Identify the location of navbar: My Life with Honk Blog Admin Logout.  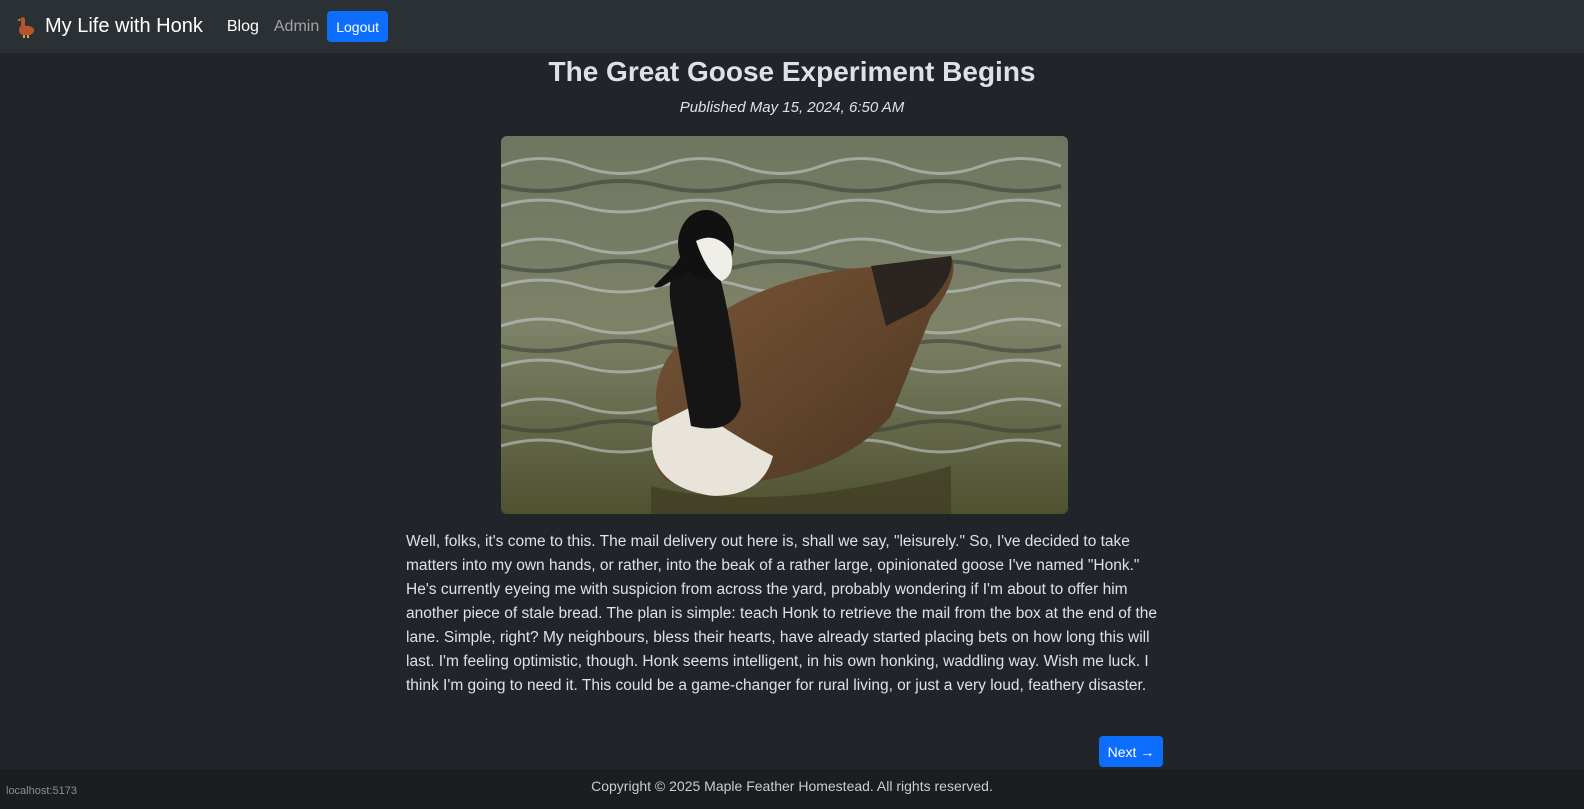
(792, 26).